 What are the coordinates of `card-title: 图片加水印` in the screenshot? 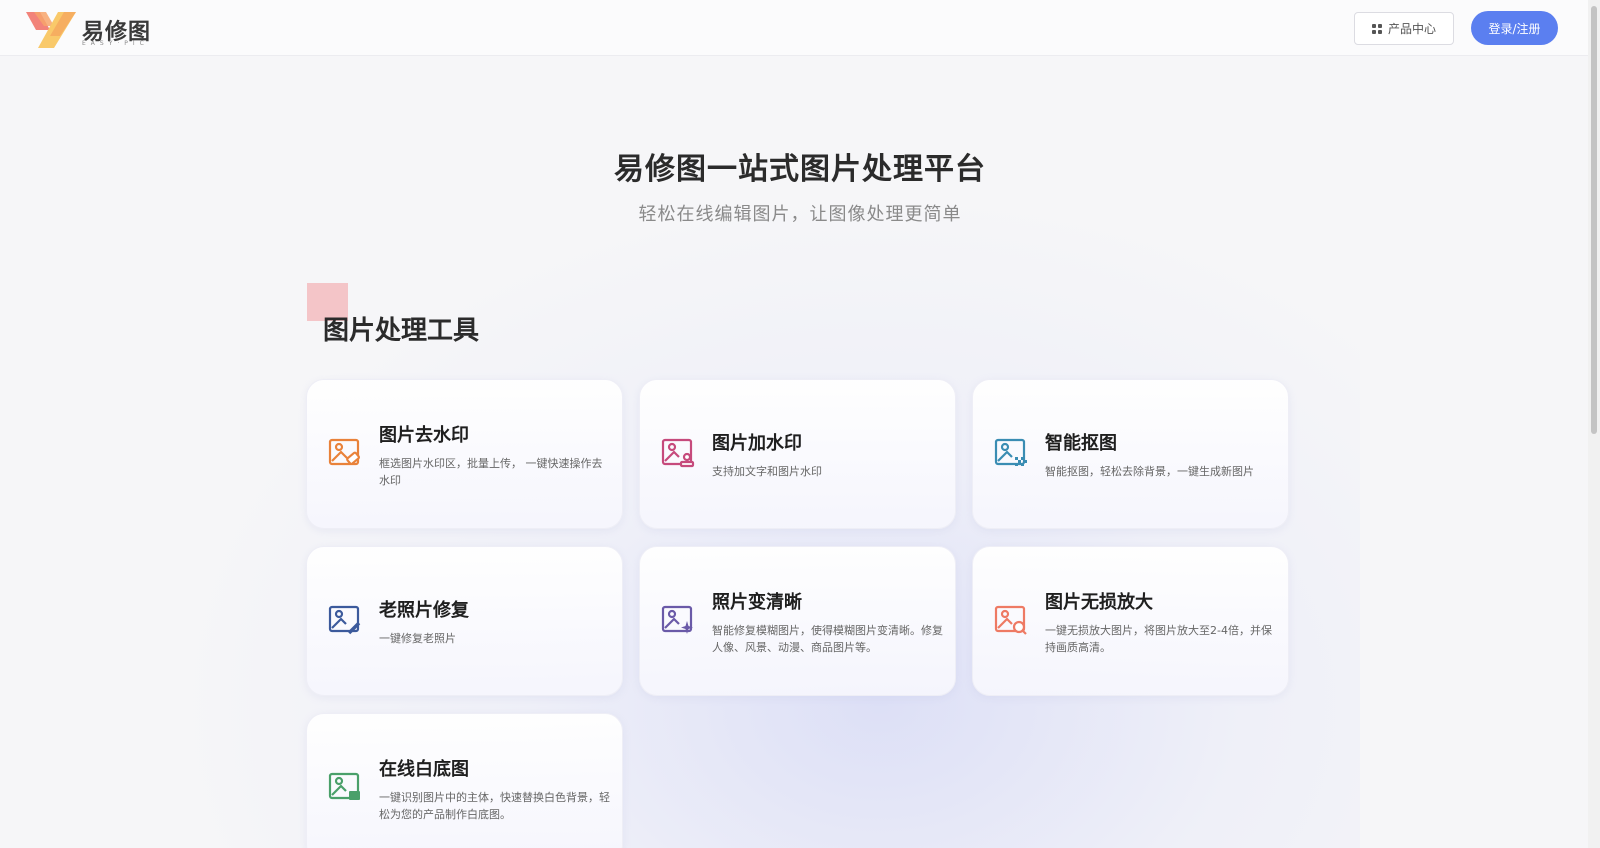 It's located at (757, 443).